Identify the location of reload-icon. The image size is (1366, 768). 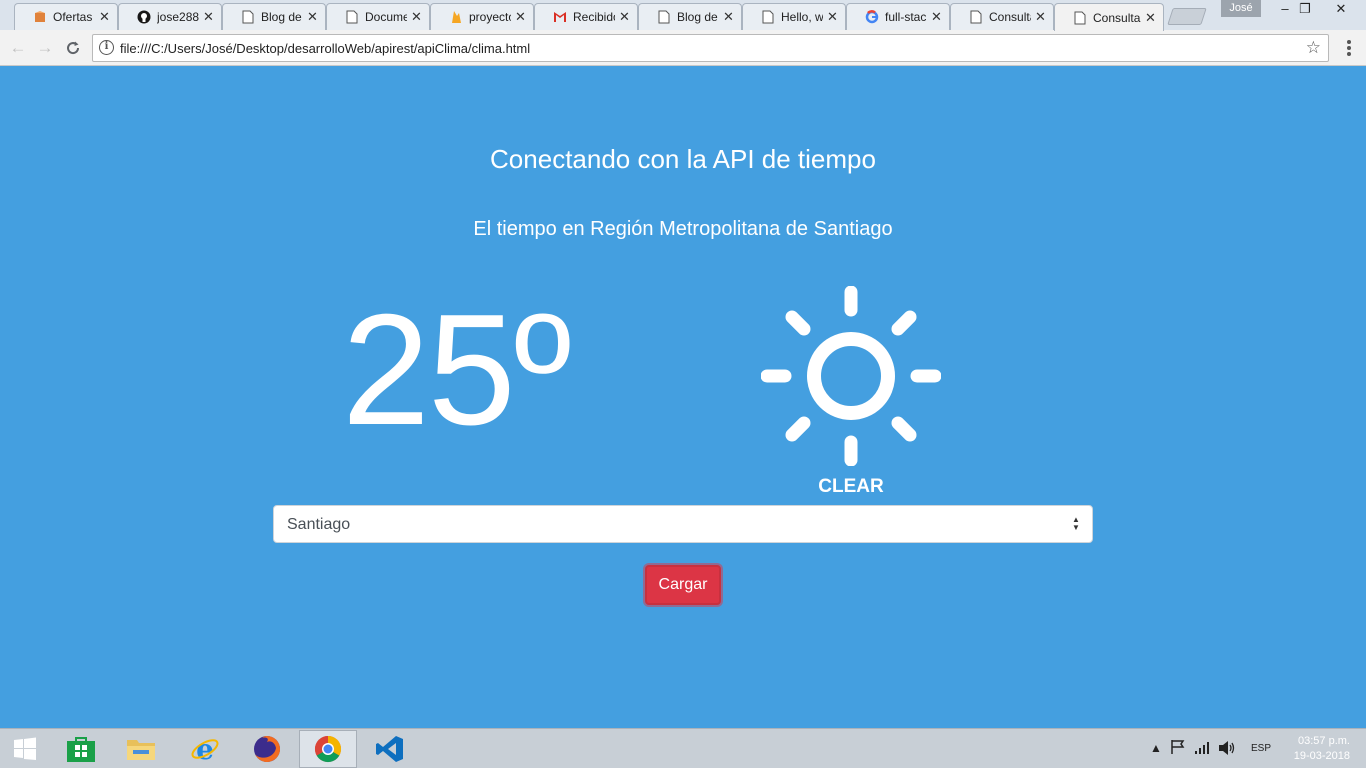
(73, 48).